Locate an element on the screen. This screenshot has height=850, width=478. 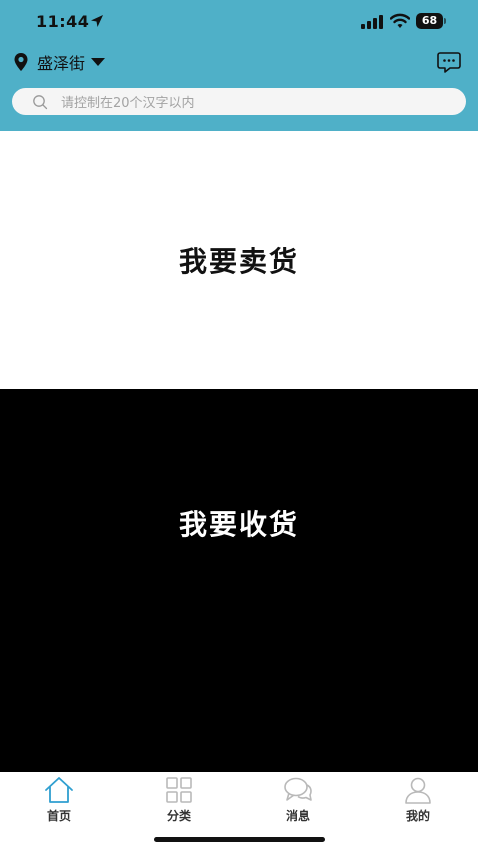
message-icon is located at coordinates (449, 62).